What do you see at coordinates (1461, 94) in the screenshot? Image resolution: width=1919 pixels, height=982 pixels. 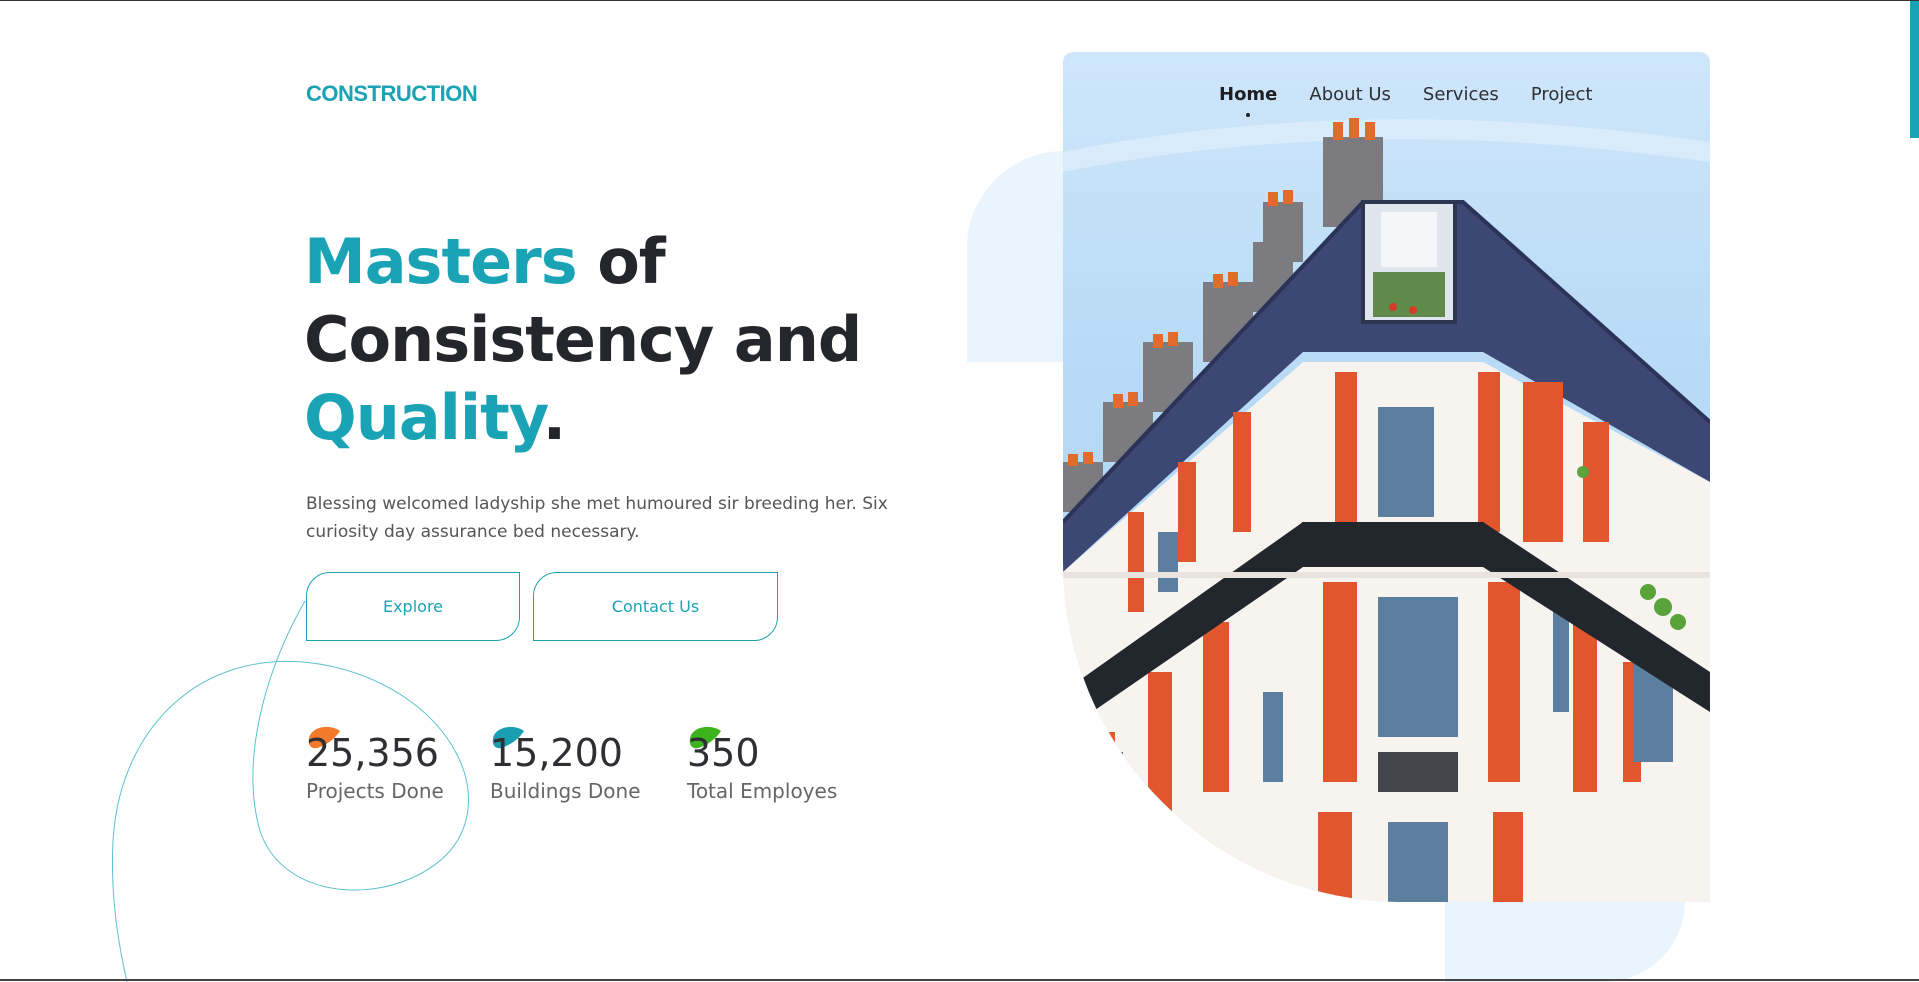 I see `nav-item-services: Services` at bounding box center [1461, 94].